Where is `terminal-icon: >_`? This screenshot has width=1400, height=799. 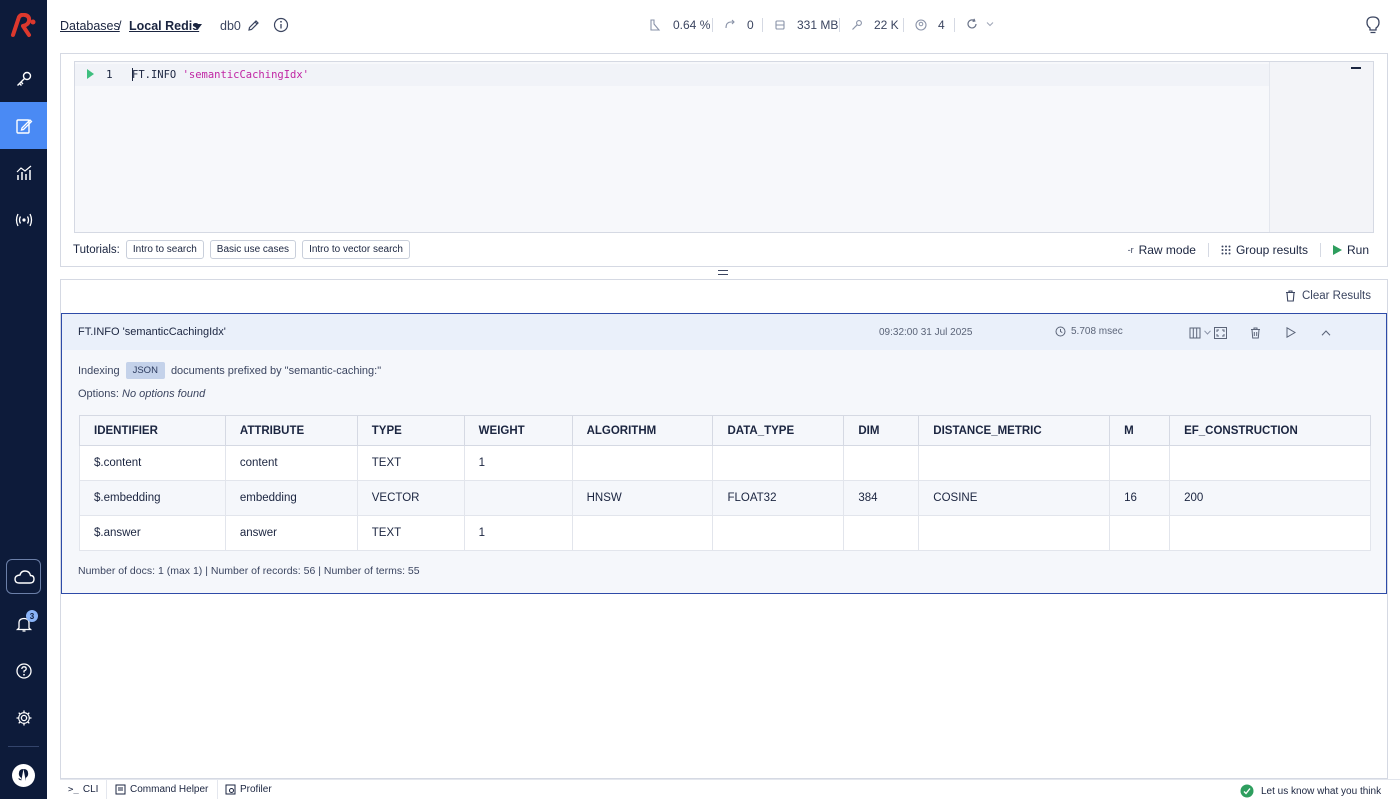
terminal-icon: >_ is located at coordinates (73, 789).